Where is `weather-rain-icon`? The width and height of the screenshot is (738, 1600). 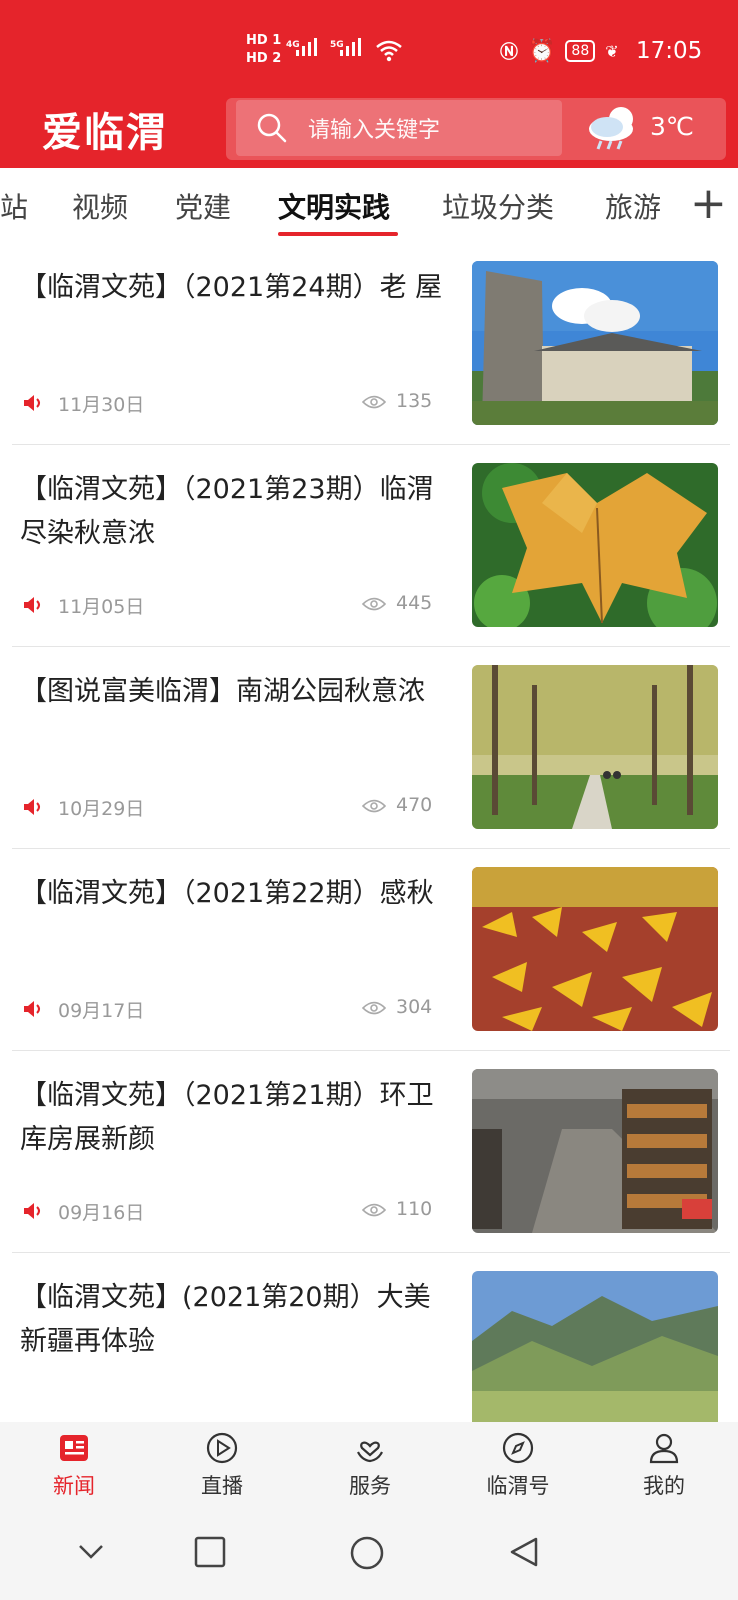 weather-rain-icon is located at coordinates (611, 128).